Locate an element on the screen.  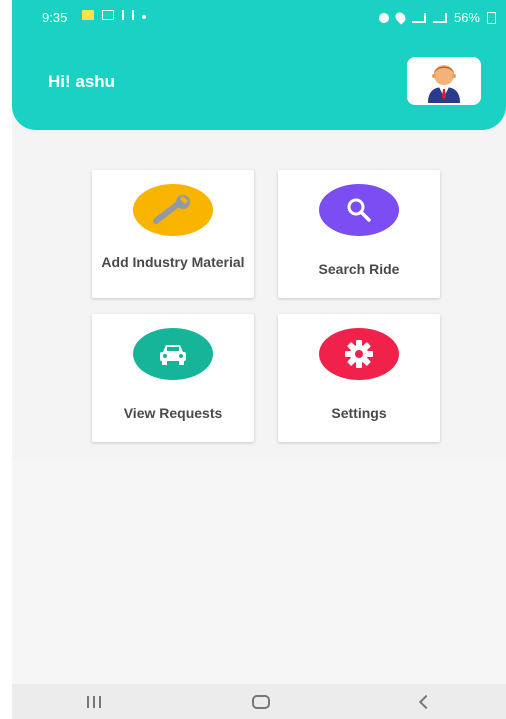
wrench-icon is located at coordinates (171, 209).